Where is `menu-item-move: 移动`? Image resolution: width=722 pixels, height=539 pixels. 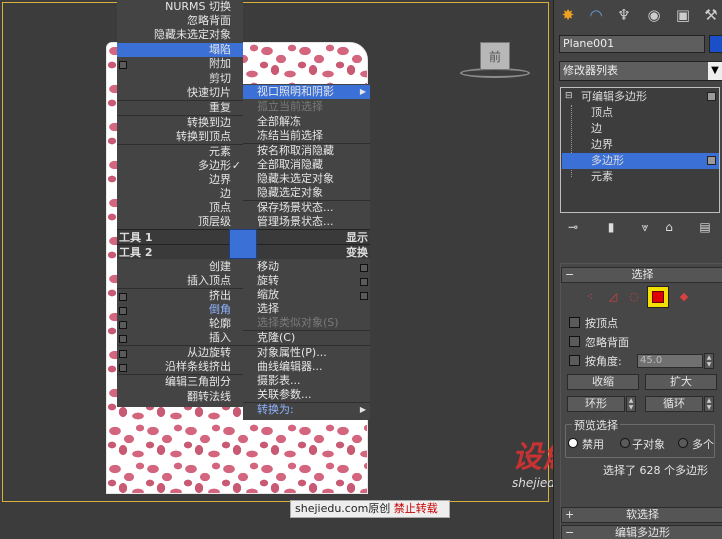 menu-item-move: 移动 is located at coordinates (268, 267).